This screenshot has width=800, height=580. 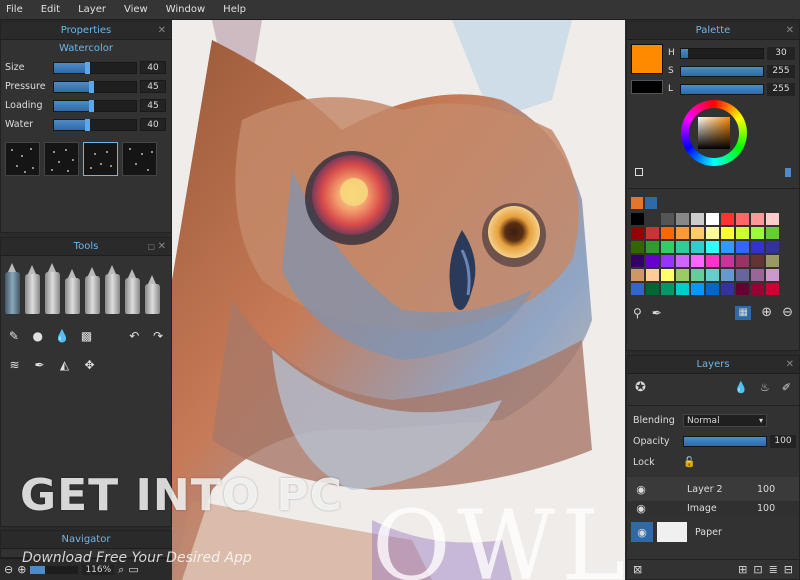 I want to click on pressure-value: 45, so click(x=153, y=86).